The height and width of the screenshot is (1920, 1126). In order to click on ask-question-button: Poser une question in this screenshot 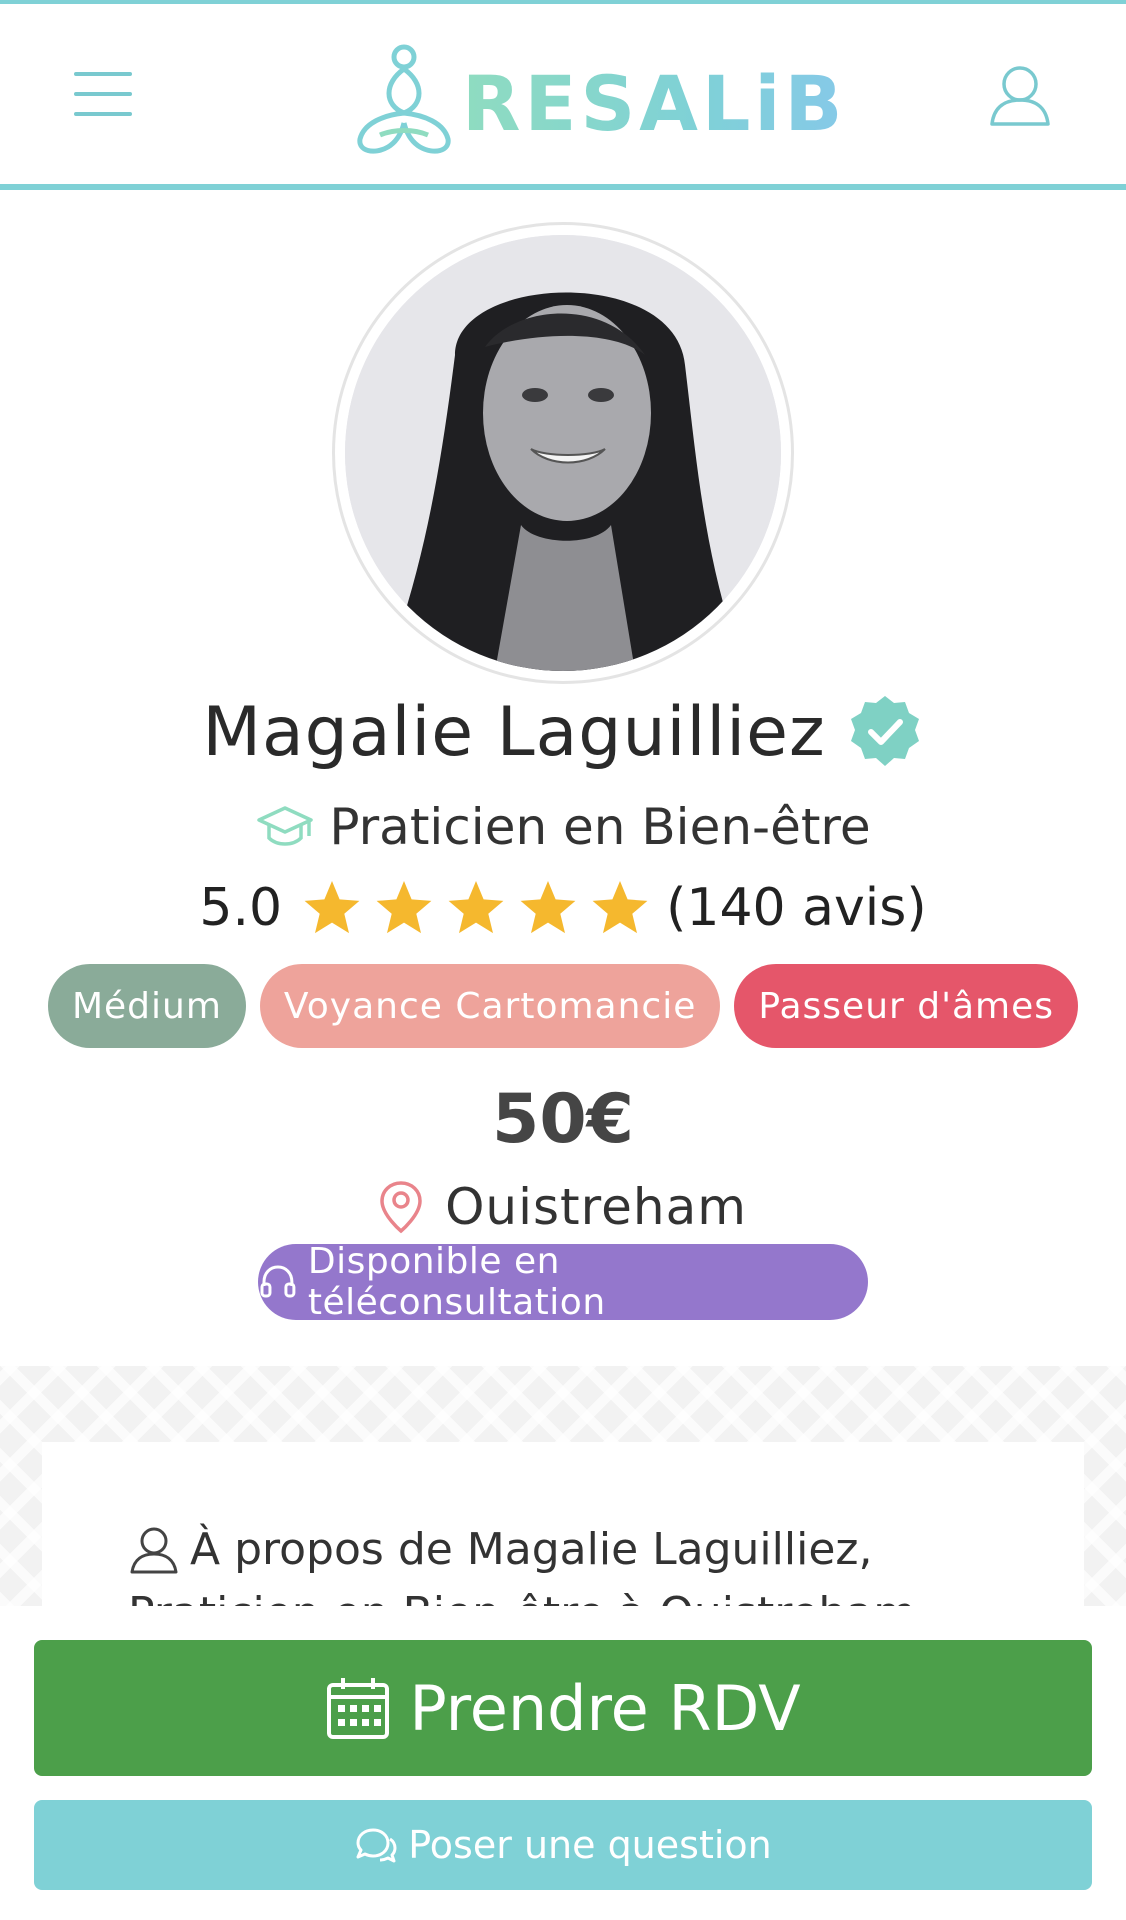, I will do `click(563, 1845)`.